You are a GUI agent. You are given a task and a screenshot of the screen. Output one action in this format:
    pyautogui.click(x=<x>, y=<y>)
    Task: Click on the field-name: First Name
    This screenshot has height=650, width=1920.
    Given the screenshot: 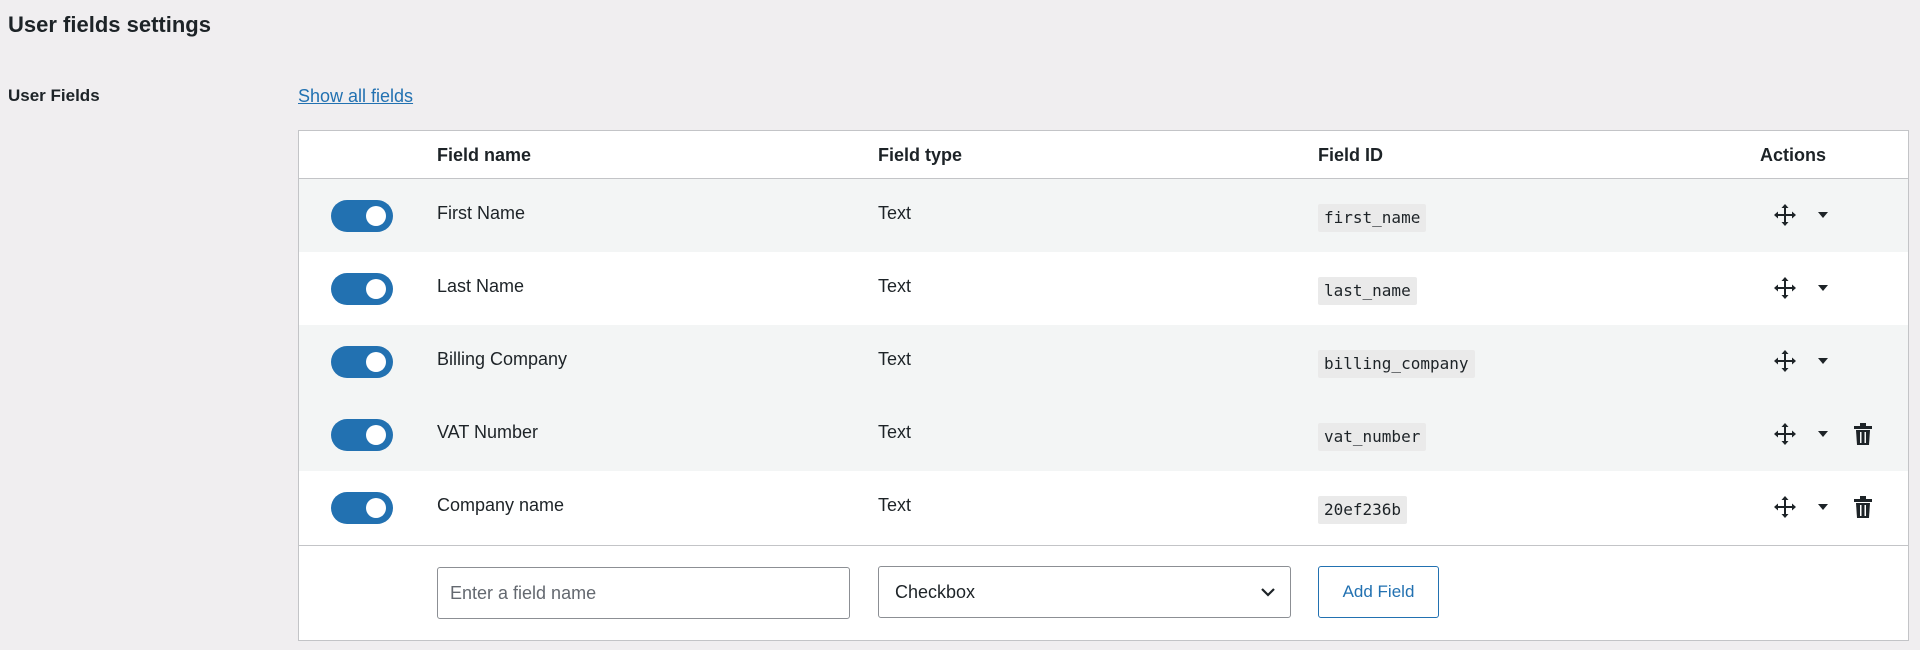 What is the action you would take?
    pyautogui.click(x=481, y=213)
    